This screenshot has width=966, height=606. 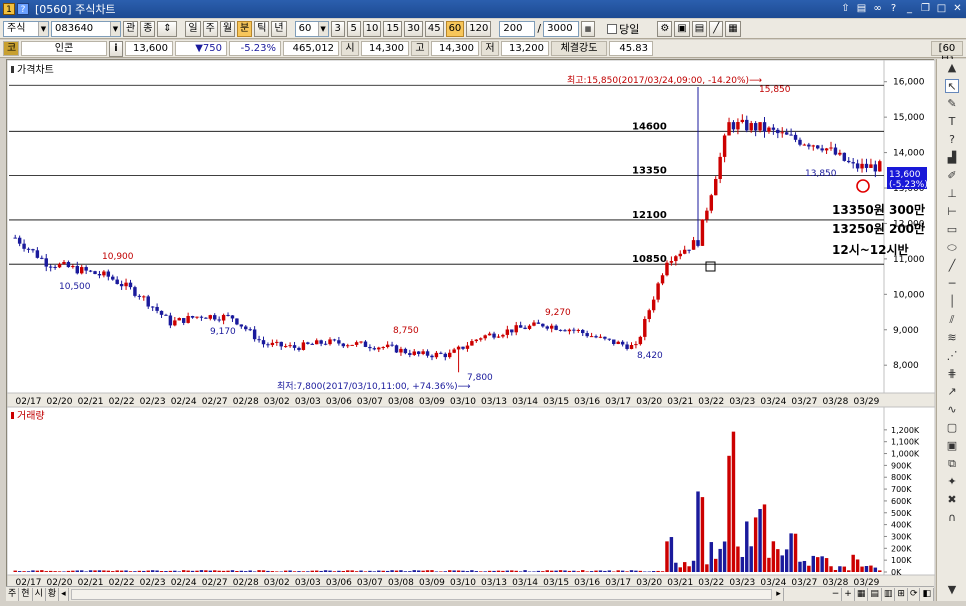 What do you see at coordinates (893, 8) in the screenshot?
I see `help-button-icon: ?` at bounding box center [893, 8].